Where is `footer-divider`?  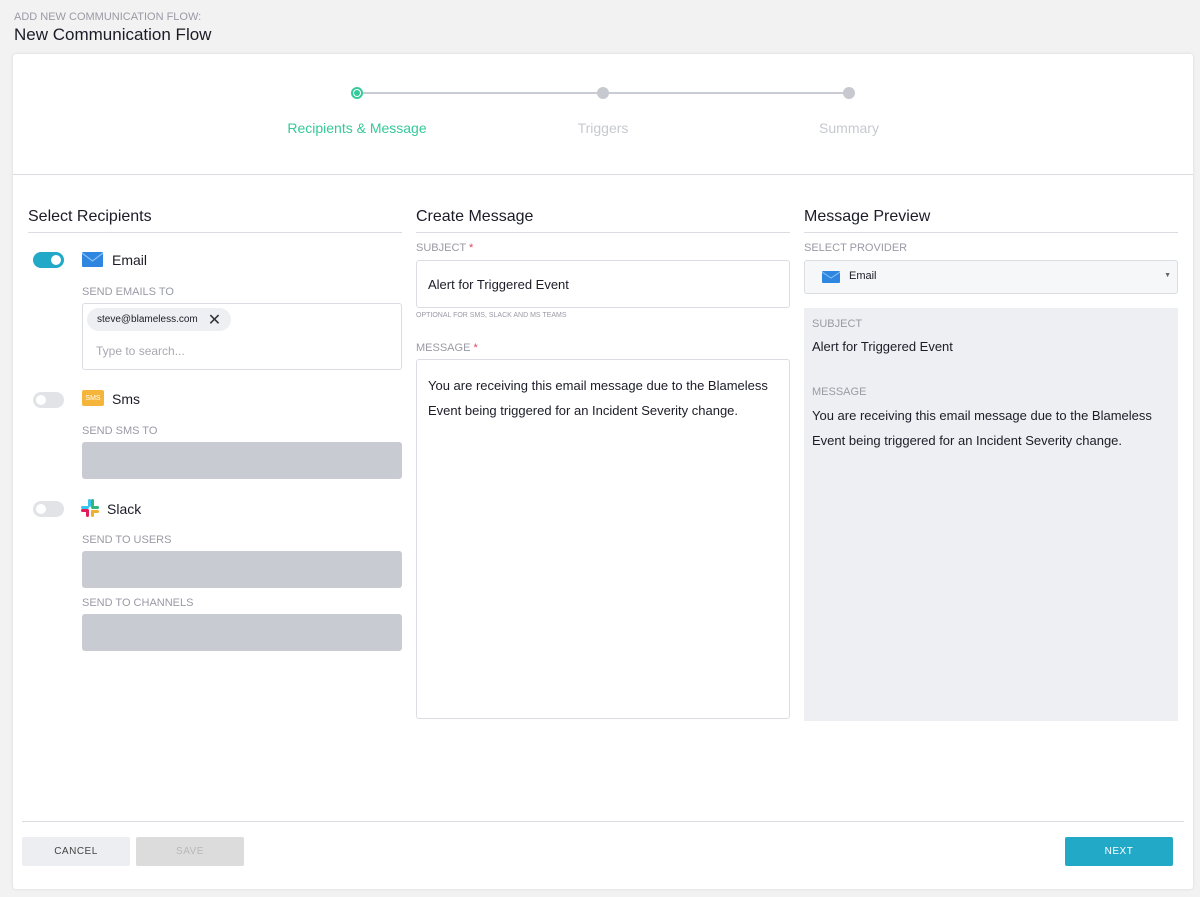
footer-divider is located at coordinates (603, 821).